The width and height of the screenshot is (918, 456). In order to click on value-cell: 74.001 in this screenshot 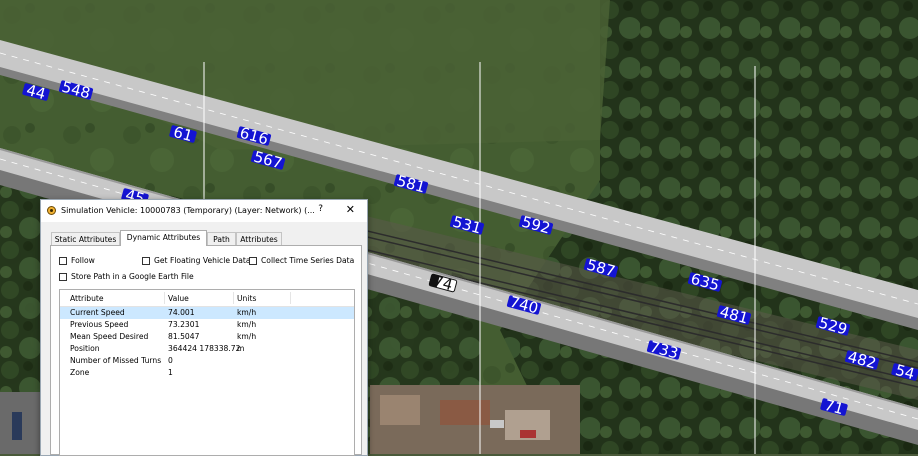, I will do `click(181, 312)`.